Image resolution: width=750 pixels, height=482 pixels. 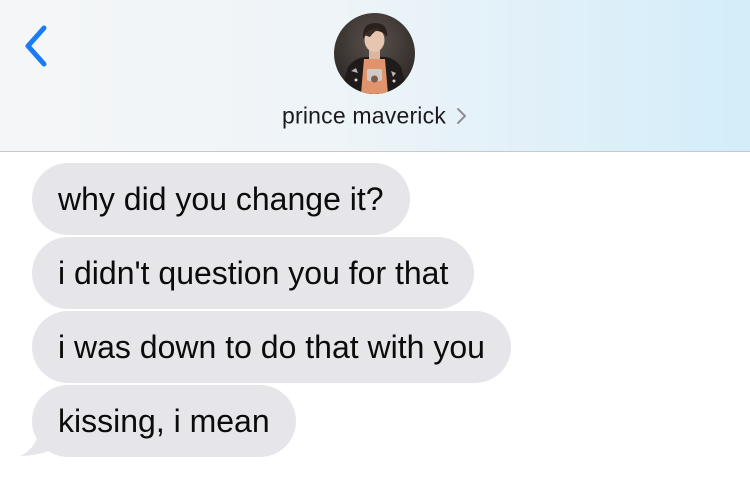 I want to click on avatar-photo, so click(x=374, y=53).